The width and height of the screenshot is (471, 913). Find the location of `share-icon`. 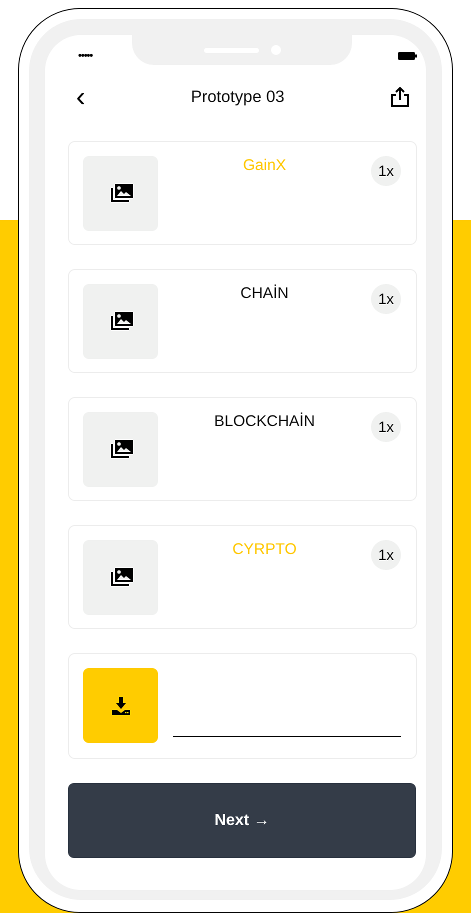

share-icon is located at coordinates (400, 97).